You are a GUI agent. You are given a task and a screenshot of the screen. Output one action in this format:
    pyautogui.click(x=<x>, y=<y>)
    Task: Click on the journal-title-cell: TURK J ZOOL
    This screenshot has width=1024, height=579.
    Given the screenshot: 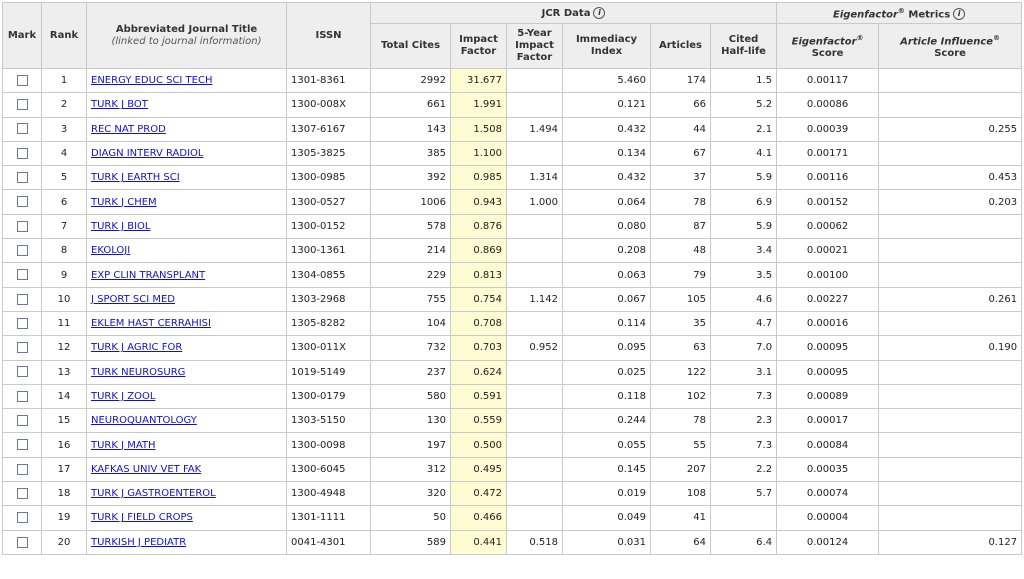 What is the action you would take?
    pyautogui.click(x=186, y=396)
    